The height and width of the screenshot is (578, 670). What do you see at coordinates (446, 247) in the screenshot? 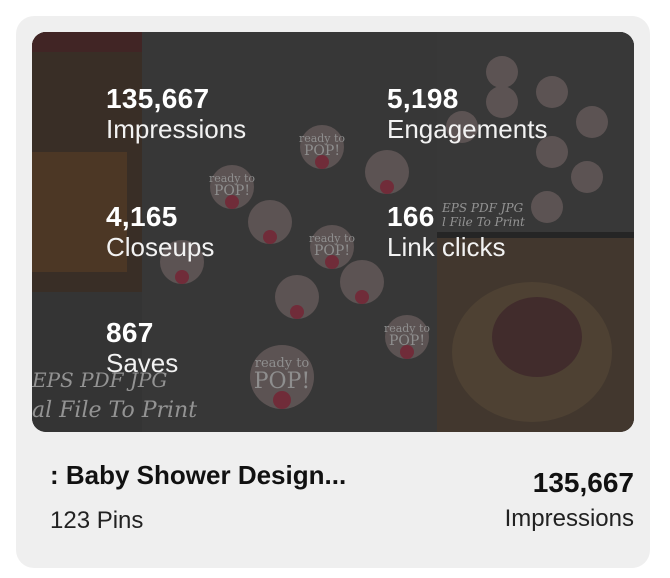
I see `stat-label: Link clicks` at bounding box center [446, 247].